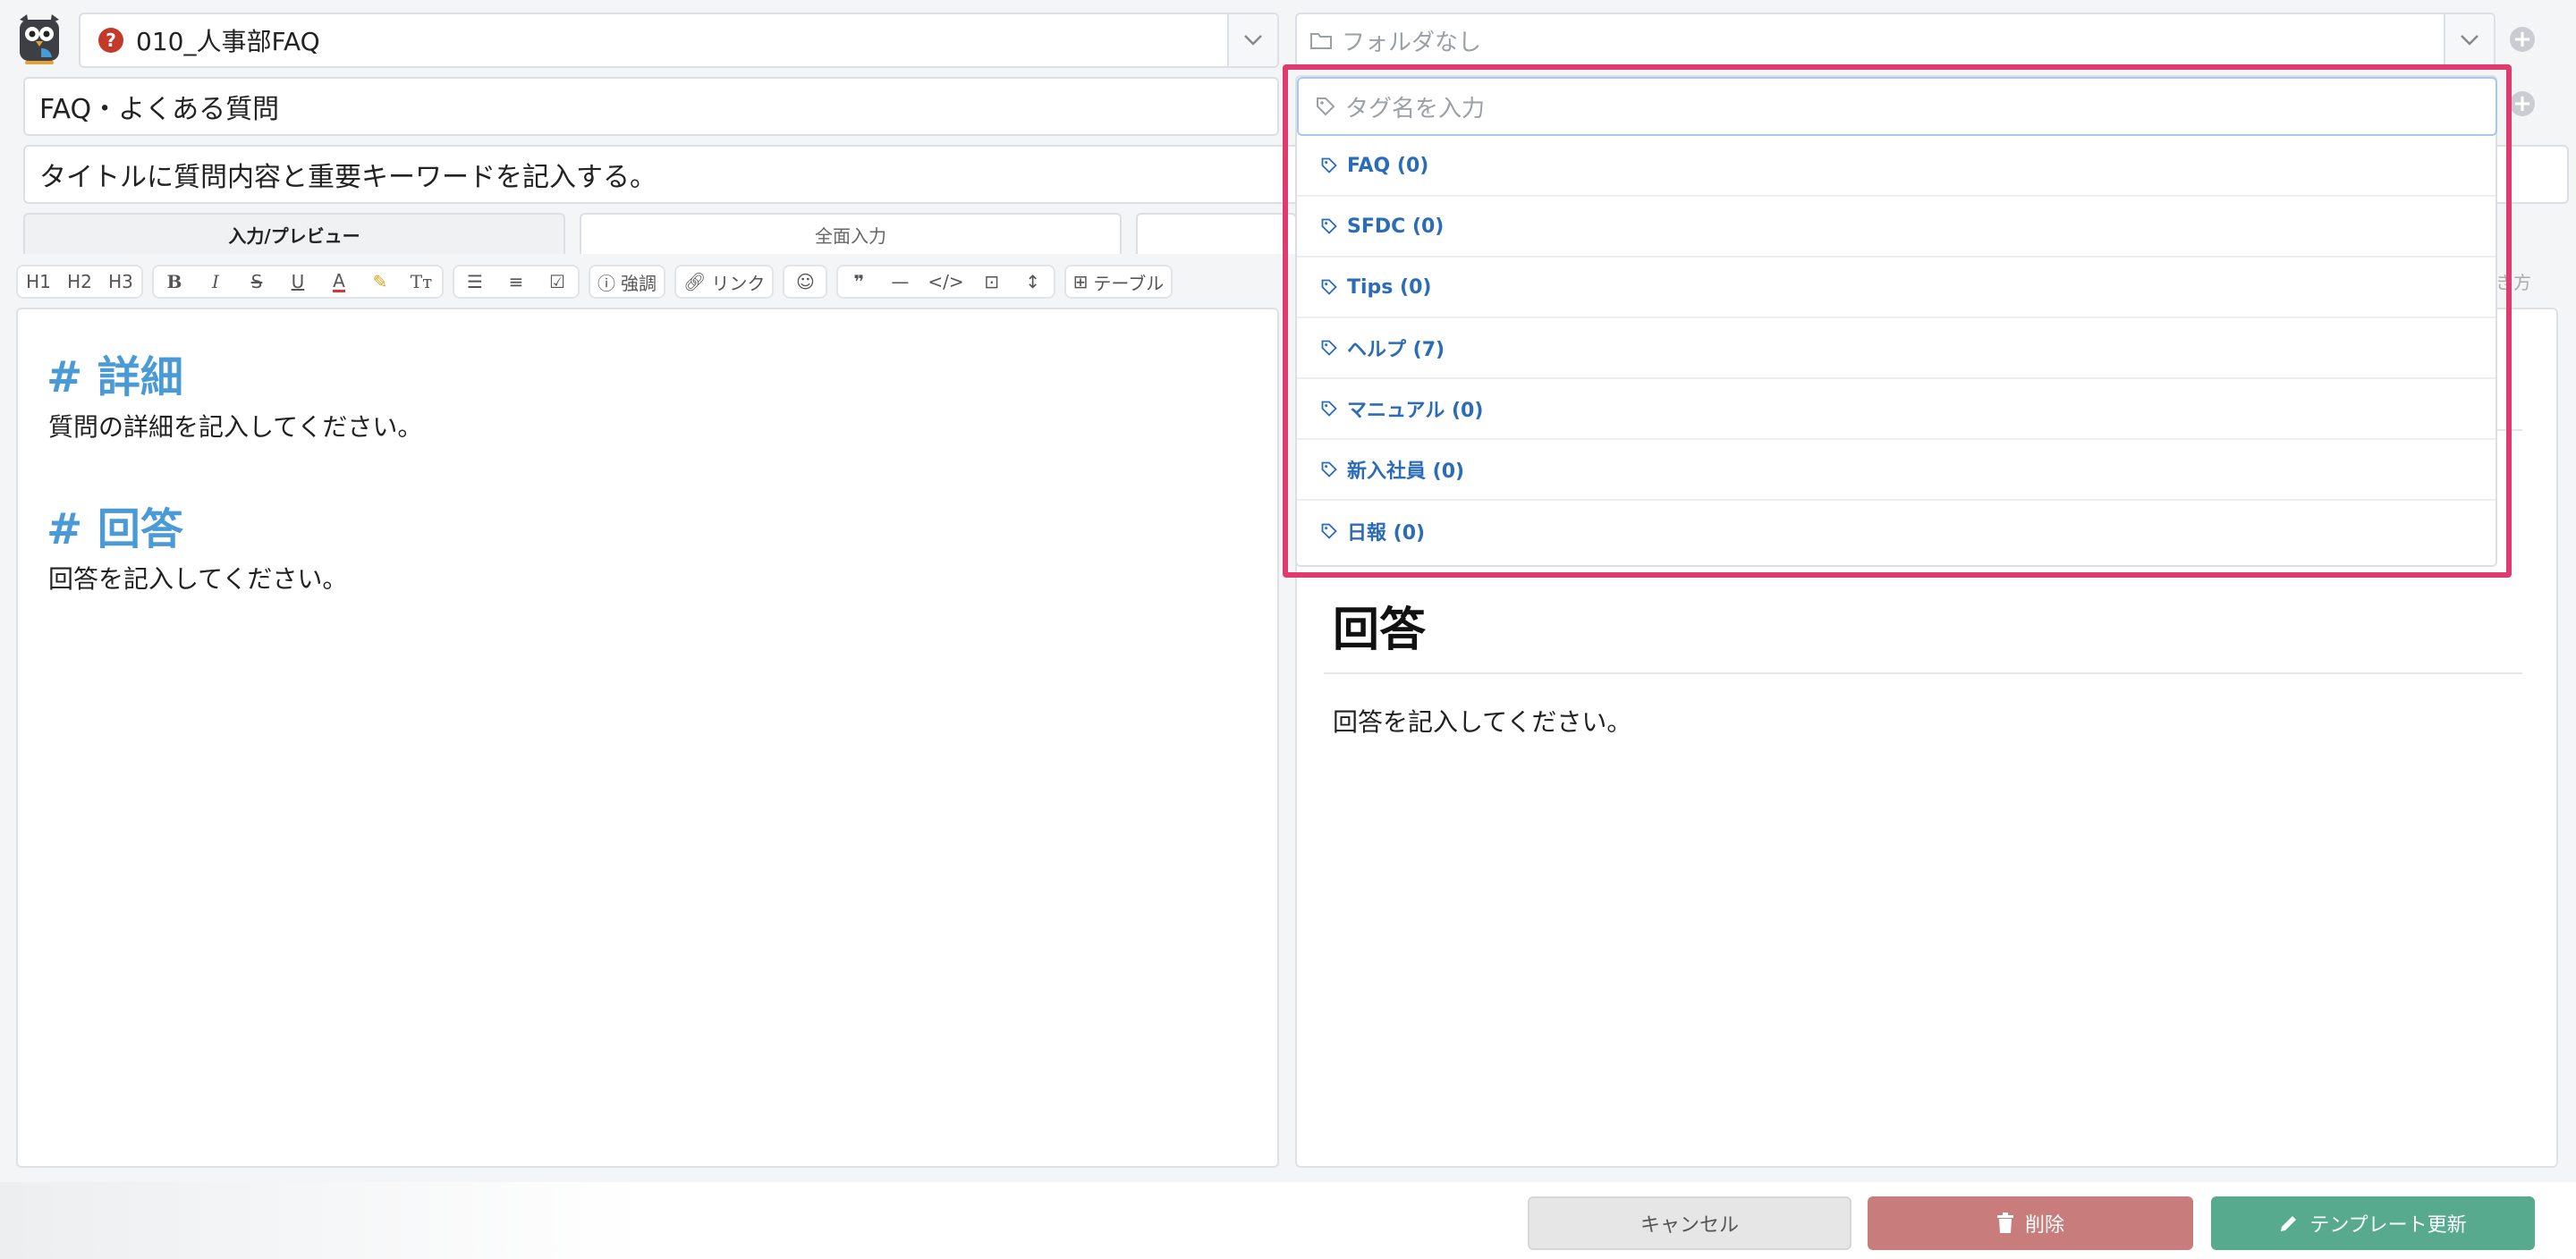  What do you see at coordinates (1896, 167) in the screenshot?
I see `tag-option: FAQ (0)` at bounding box center [1896, 167].